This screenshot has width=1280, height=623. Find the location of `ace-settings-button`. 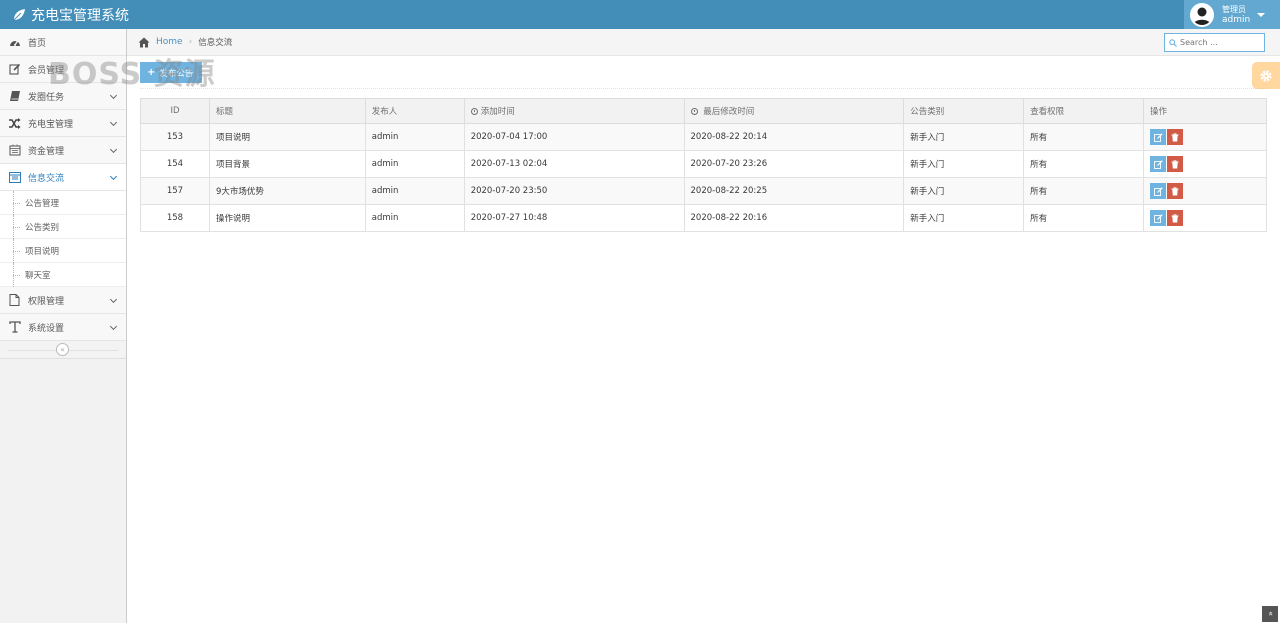

ace-settings-button is located at coordinates (1266, 75).